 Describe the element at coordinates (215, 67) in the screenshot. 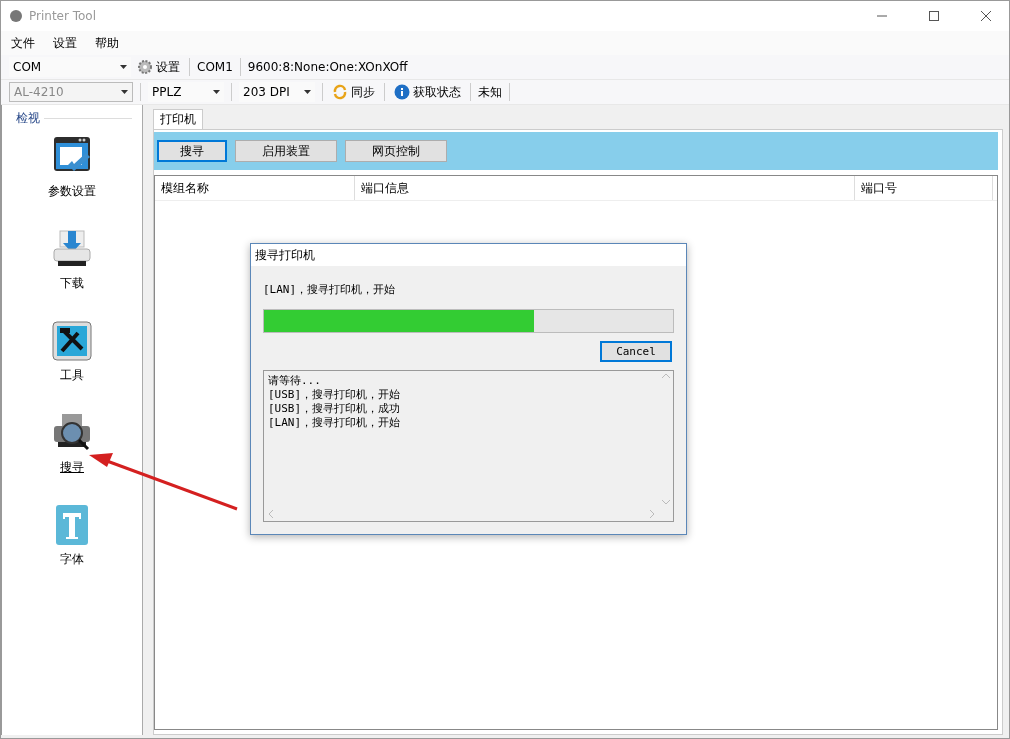

I see `port-name: COM1` at that location.